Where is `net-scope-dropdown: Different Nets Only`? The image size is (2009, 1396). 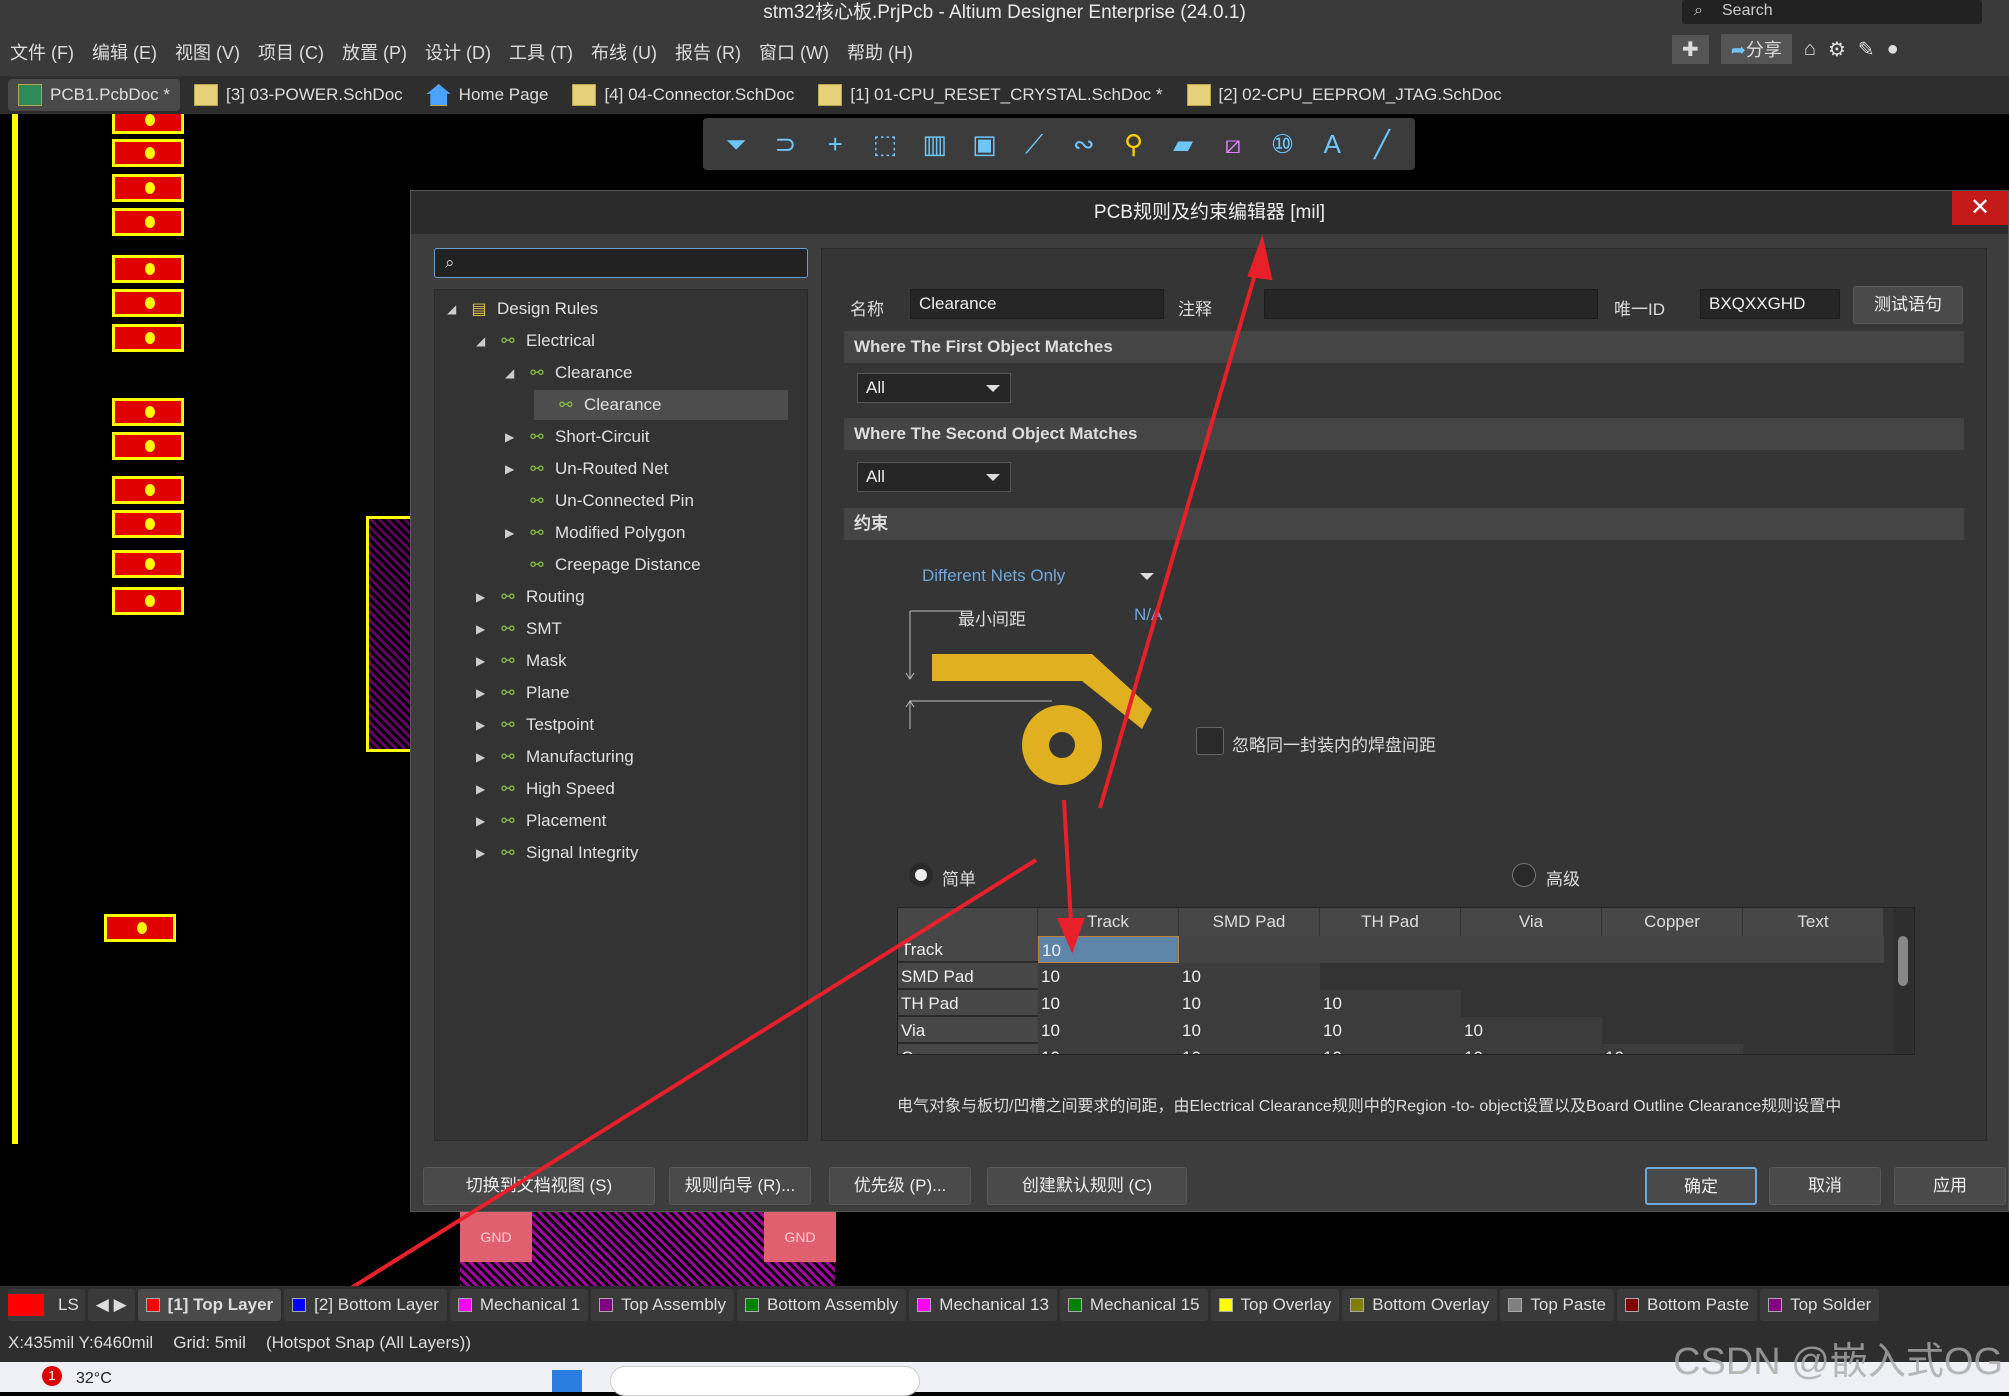 net-scope-dropdown: Different Nets Only is located at coordinates (993, 576).